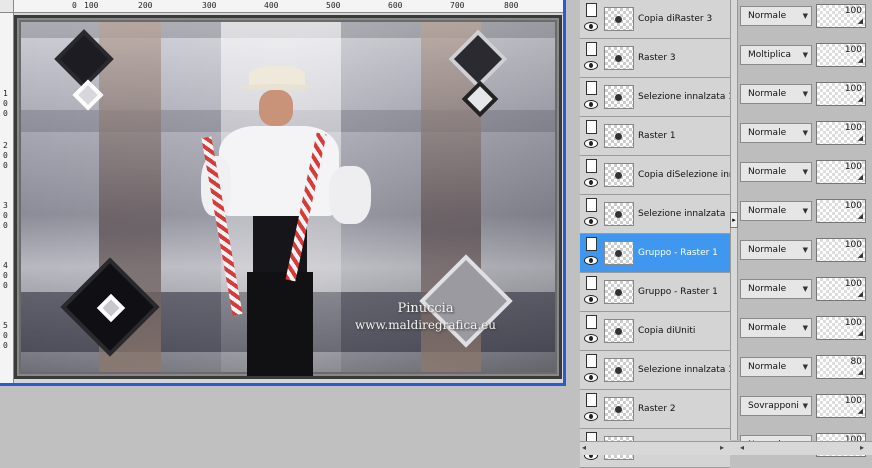  What do you see at coordinates (776, 406) in the screenshot?
I see `blend-mode-select: Sovrapponi ▼` at bounding box center [776, 406].